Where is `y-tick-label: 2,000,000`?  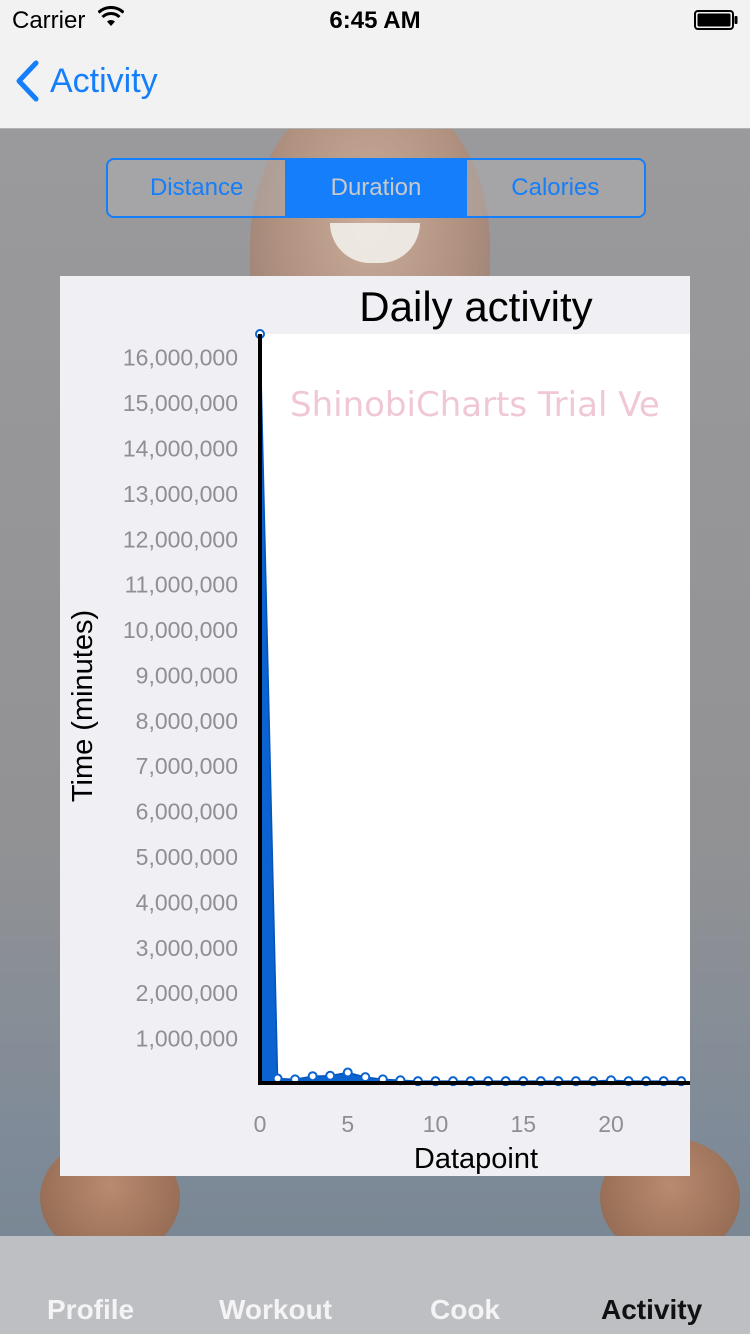 y-tick-label: 2,000,000 is located at coordinates (187, 993).